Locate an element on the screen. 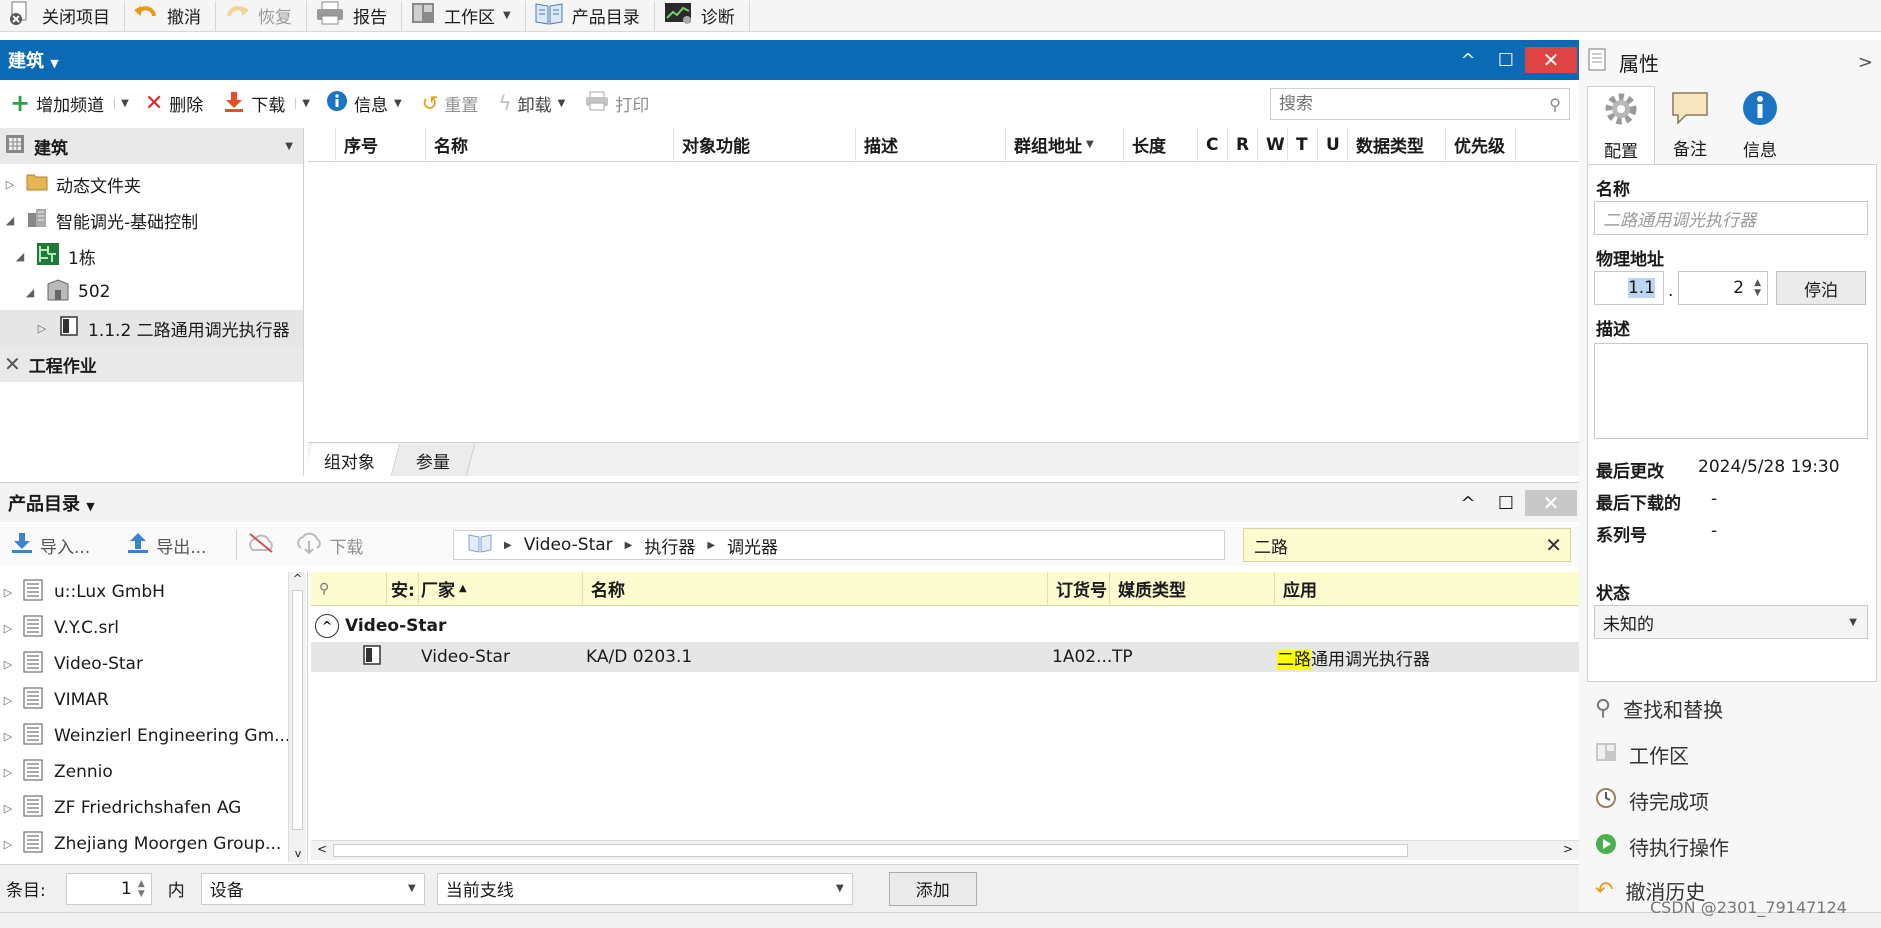  column-header-number: 序号 is located at coordinates (381, 144).